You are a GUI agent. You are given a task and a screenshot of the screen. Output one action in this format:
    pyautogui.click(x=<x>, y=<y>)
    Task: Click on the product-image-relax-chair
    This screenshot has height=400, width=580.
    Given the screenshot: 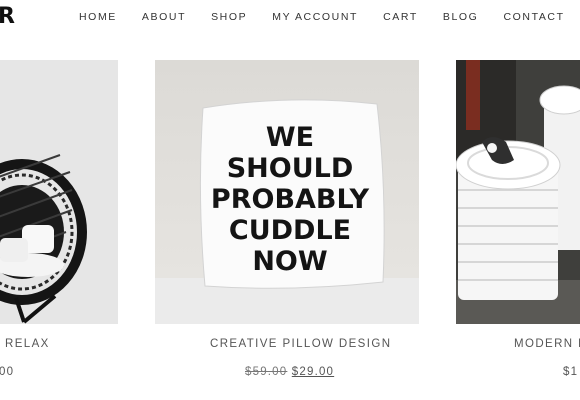 What is the action you would take?
    pyautogui.click(x=59, y=192)
    